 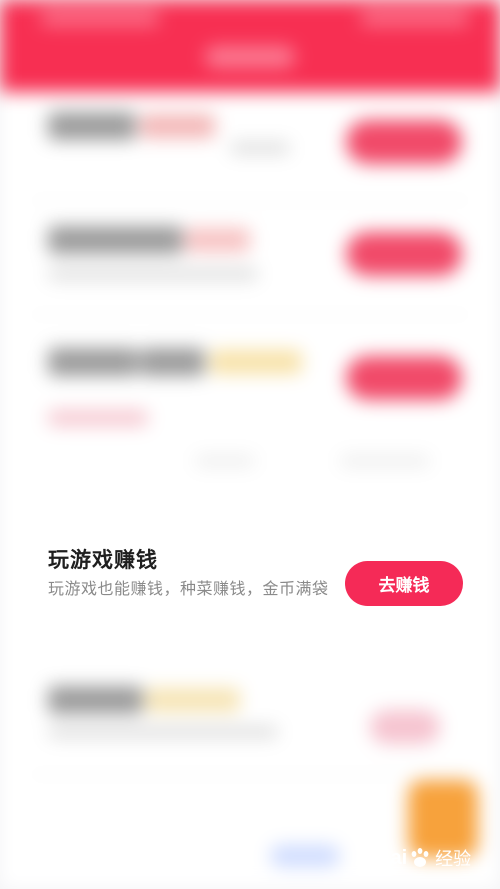 I want to click on play-games-earn-card: 玩游戏赚钱 玩游戏也能赚钱，种菜赚钱，金币满袋 去赚钱, so click(x=249, y=582).